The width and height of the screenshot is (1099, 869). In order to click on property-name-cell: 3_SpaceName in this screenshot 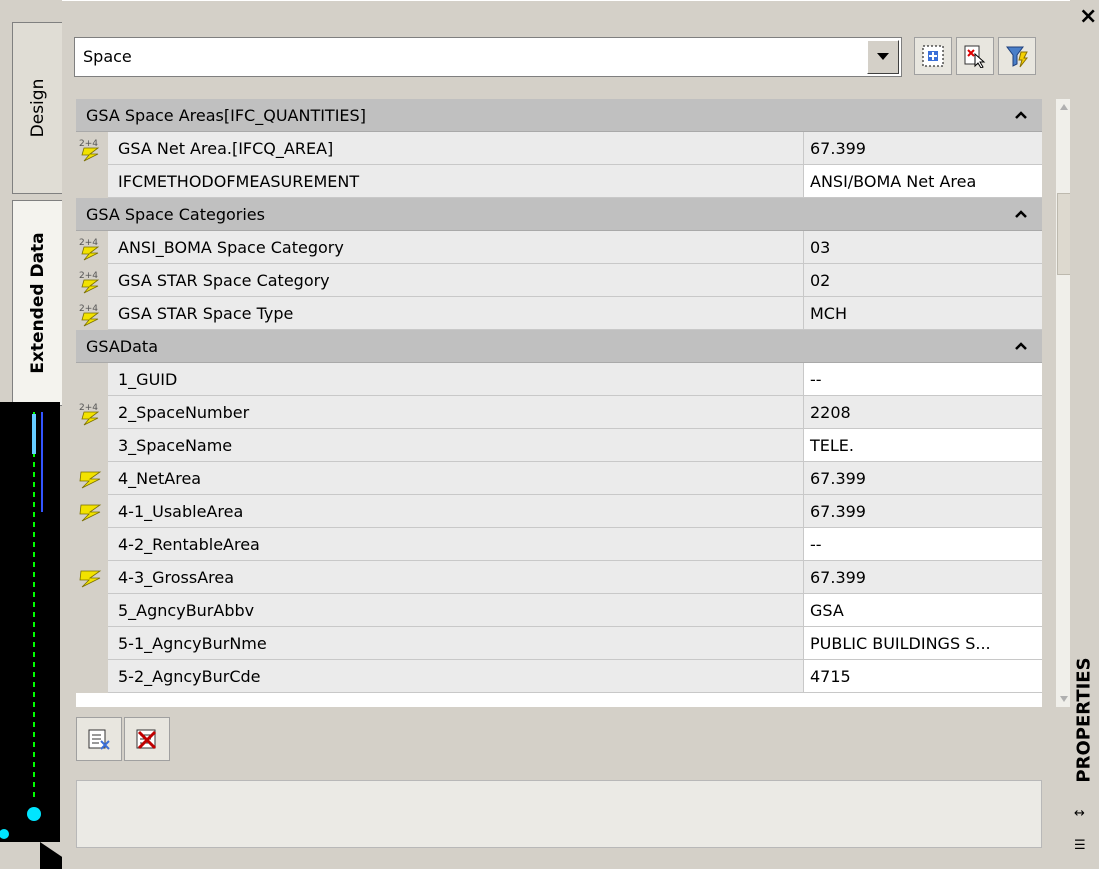, I will do `click(456, 445)`.